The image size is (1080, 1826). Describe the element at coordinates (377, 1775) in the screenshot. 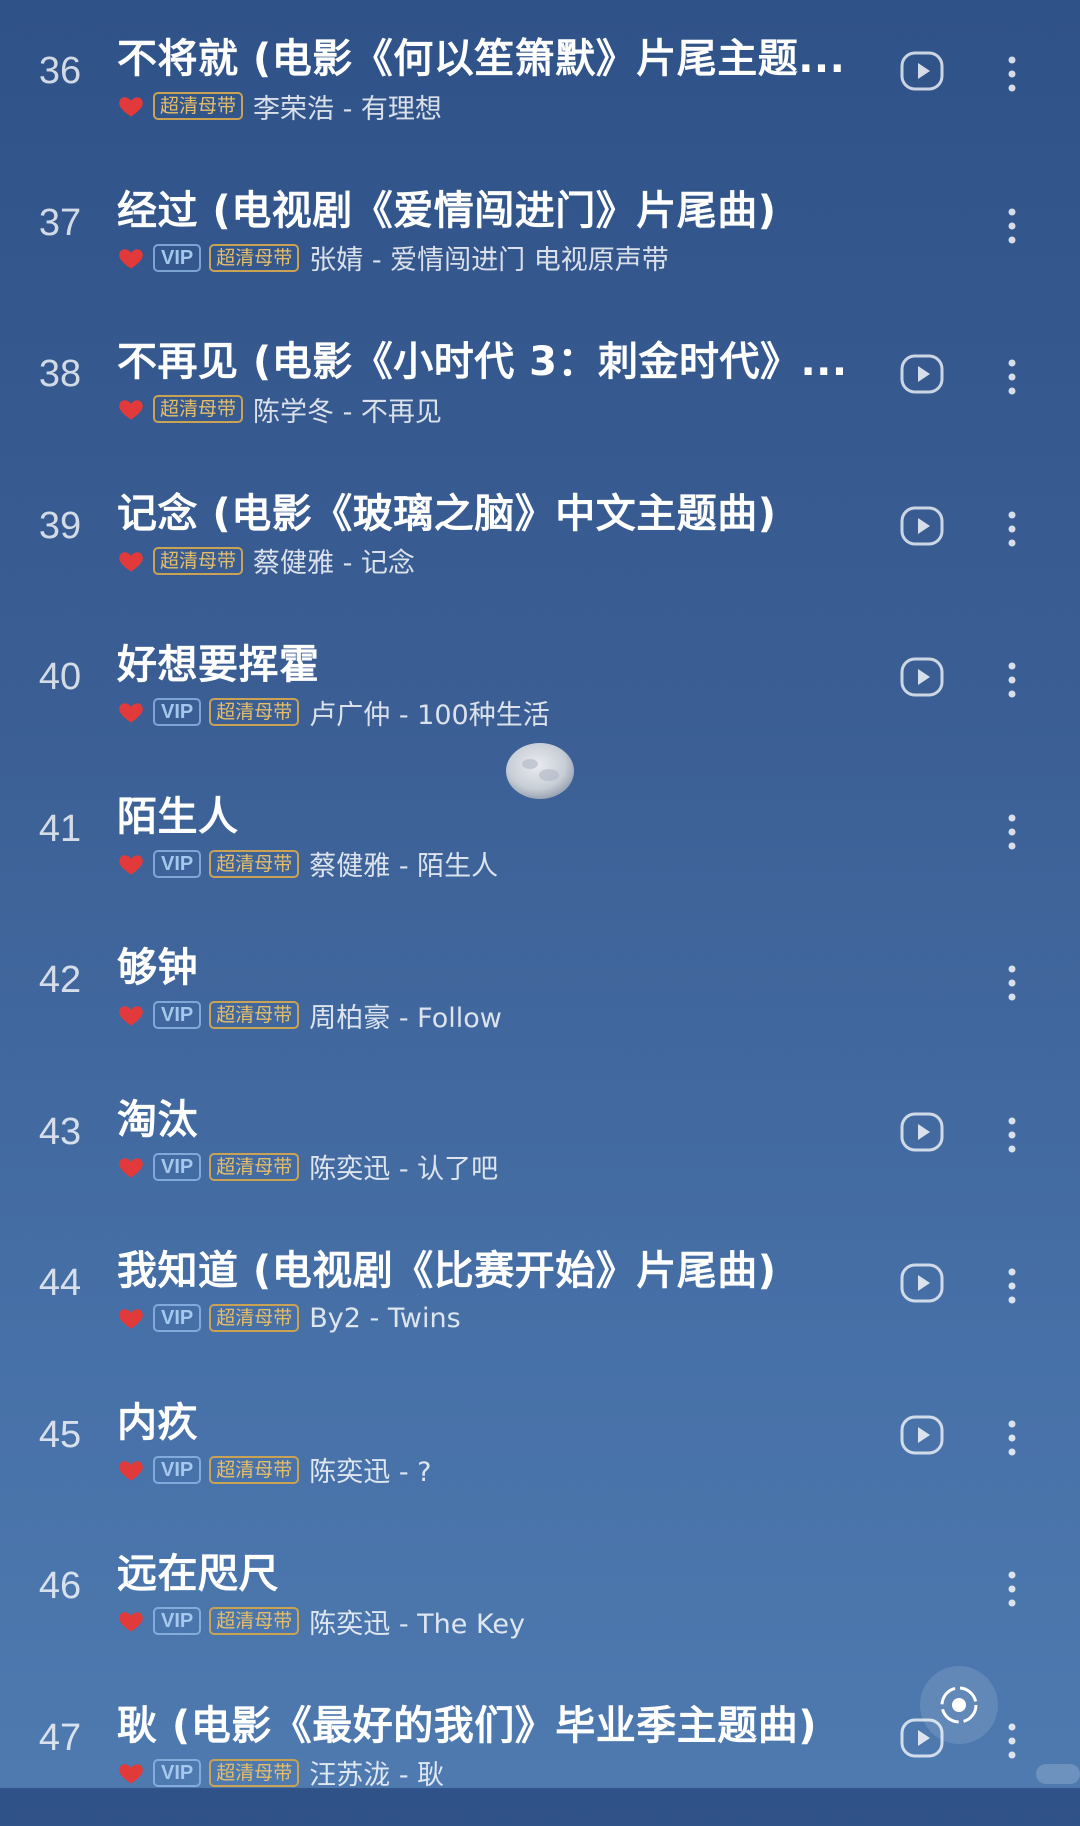

I see `song-artist-album: 汪苏泷 - 耿` at that location.